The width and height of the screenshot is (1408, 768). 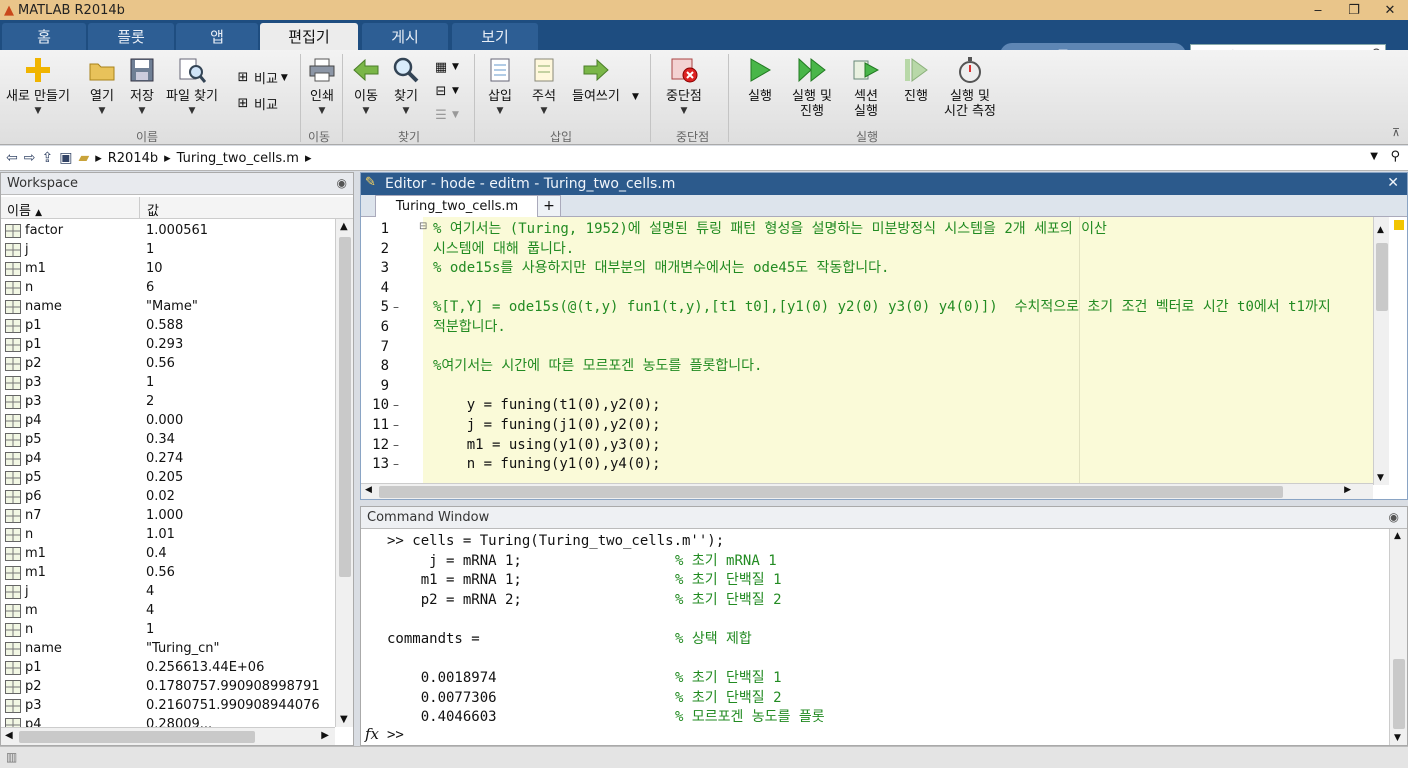 I want to click on code-line: y = funing(t1(0),y2(0);, so click(x=547, y=405).